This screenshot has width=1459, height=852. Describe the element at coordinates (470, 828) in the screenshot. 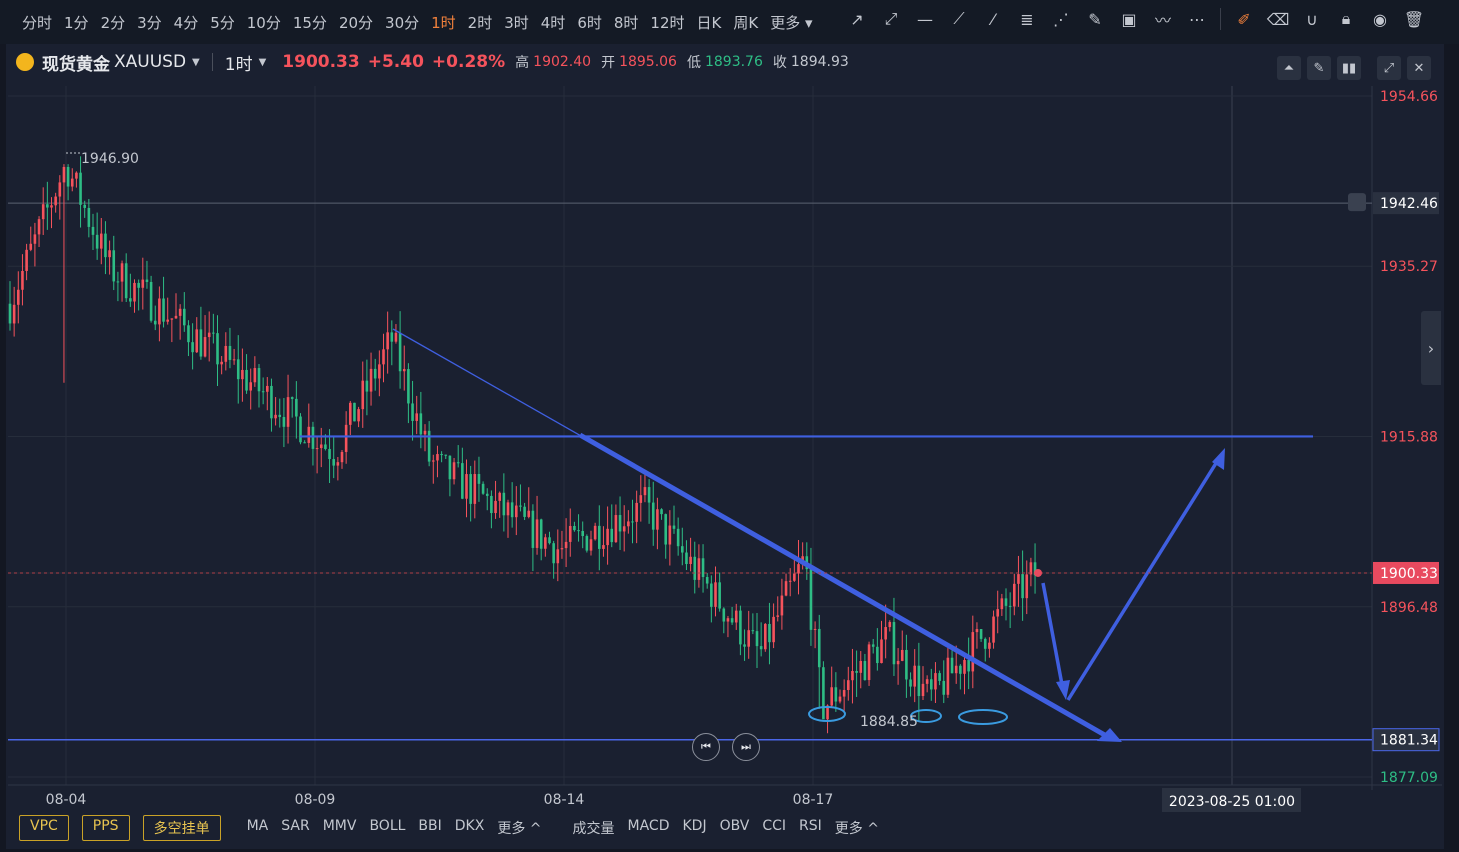

I see `main-indicator-item: DKX` at that location.